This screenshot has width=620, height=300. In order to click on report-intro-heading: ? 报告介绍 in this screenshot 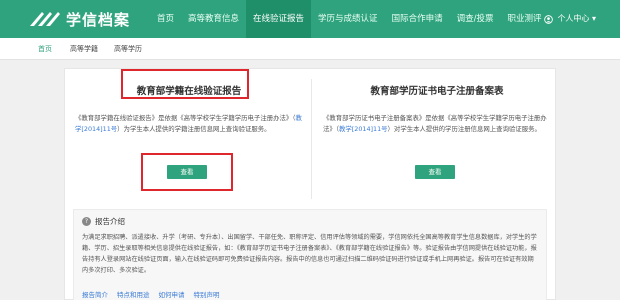, I will do `click(103, 221)`.